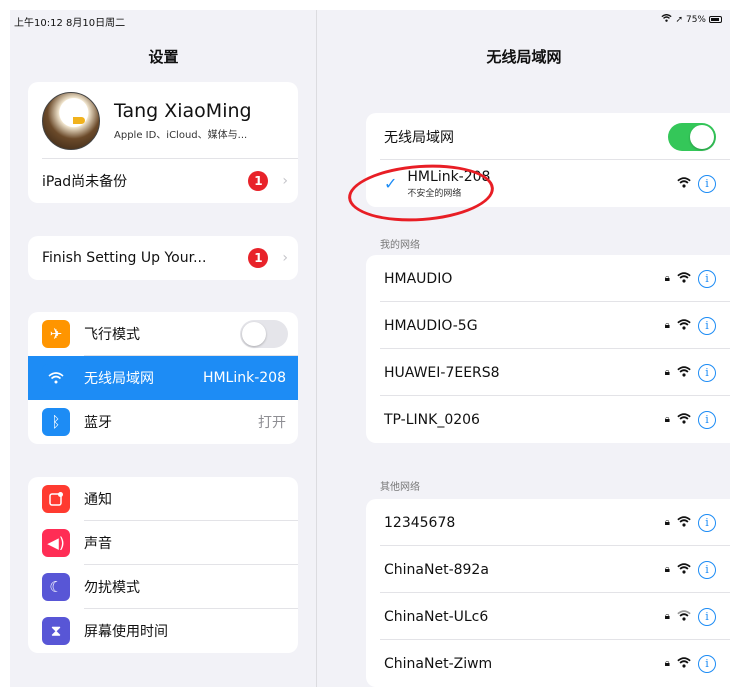  I want to click on network-row: ChinaNet-Ziwm 🔒︎ i, so click(548, 663).